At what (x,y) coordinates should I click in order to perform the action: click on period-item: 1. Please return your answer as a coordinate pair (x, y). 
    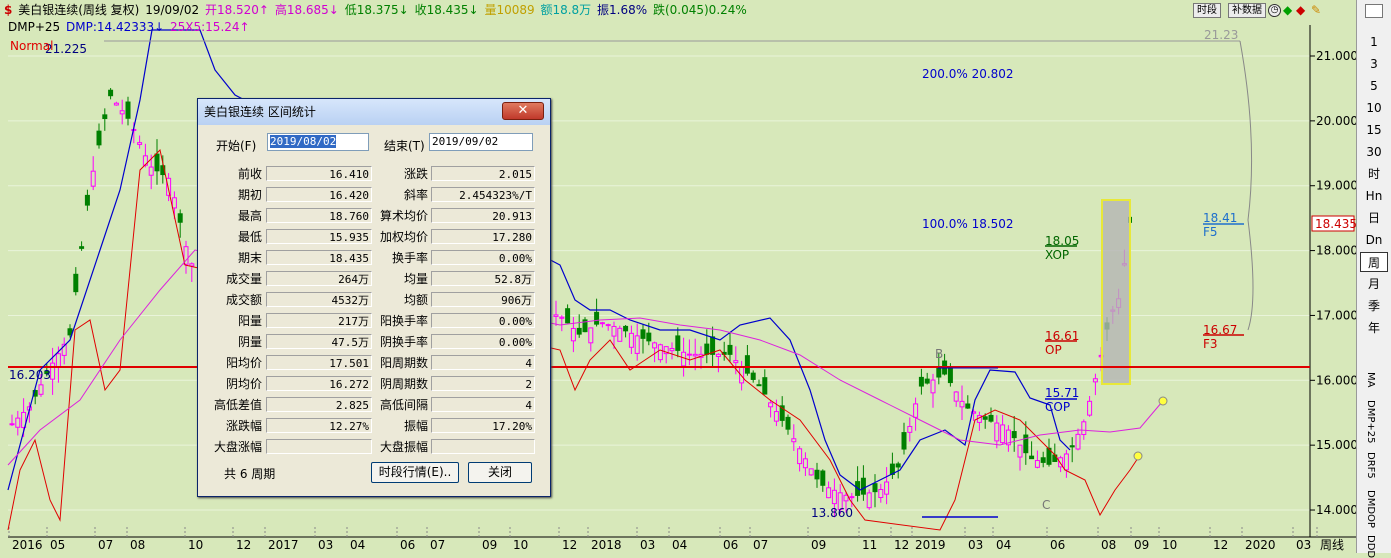
    Looking at the image, I should click on (1374, 42).